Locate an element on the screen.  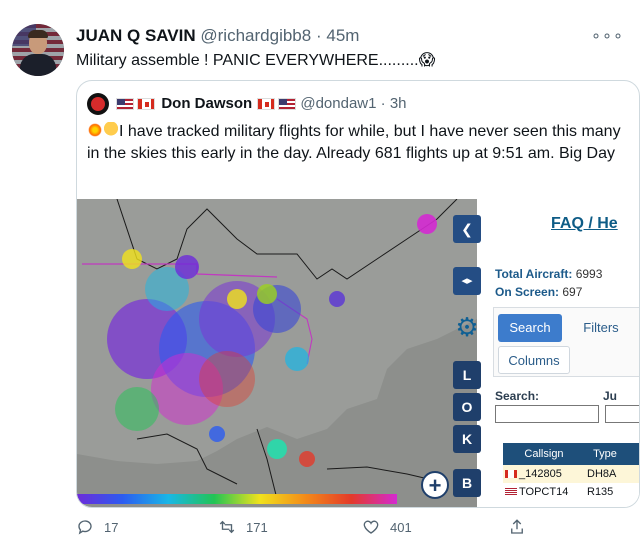
type-header: Type is located at coordinates (603, 454).